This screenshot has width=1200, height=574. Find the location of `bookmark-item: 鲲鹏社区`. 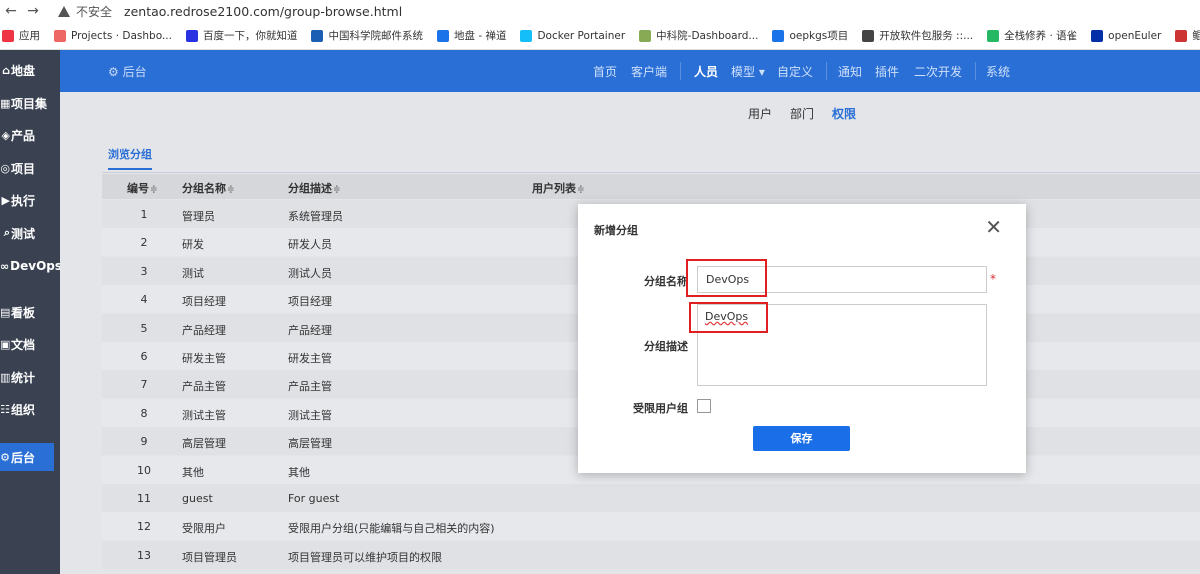

bookmark-item: 鲲鹏社区 is located at coordinates (1187, 35).